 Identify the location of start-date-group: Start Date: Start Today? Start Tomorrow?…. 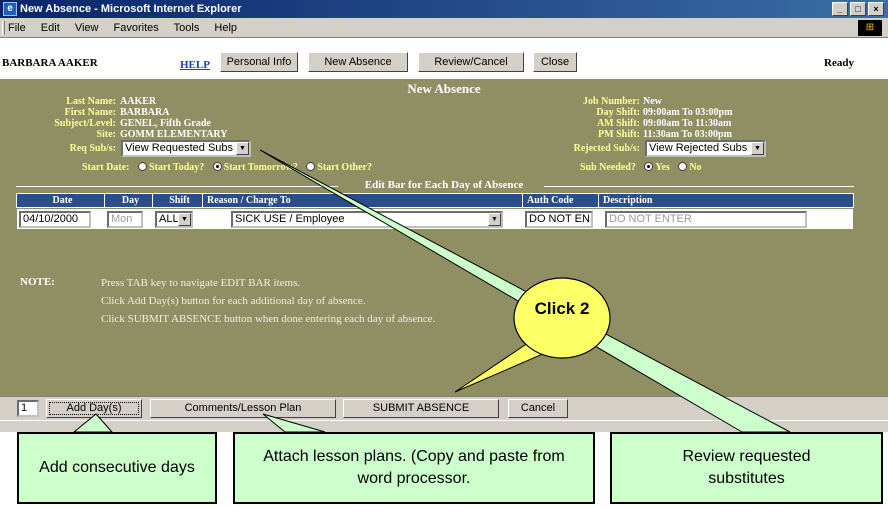
(227, 167).